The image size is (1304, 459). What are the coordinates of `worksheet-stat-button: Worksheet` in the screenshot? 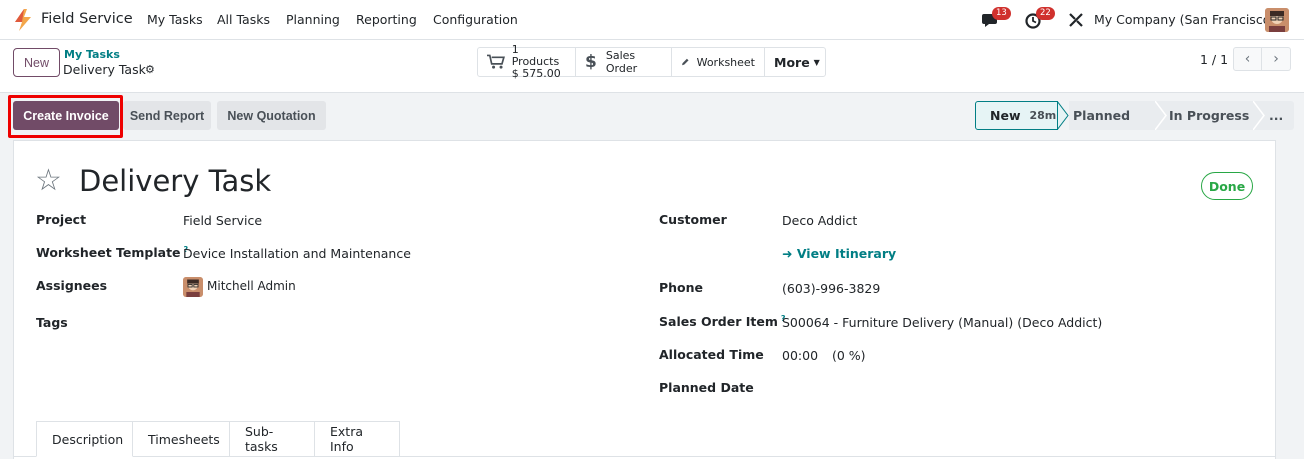 It's located at (718, 62).